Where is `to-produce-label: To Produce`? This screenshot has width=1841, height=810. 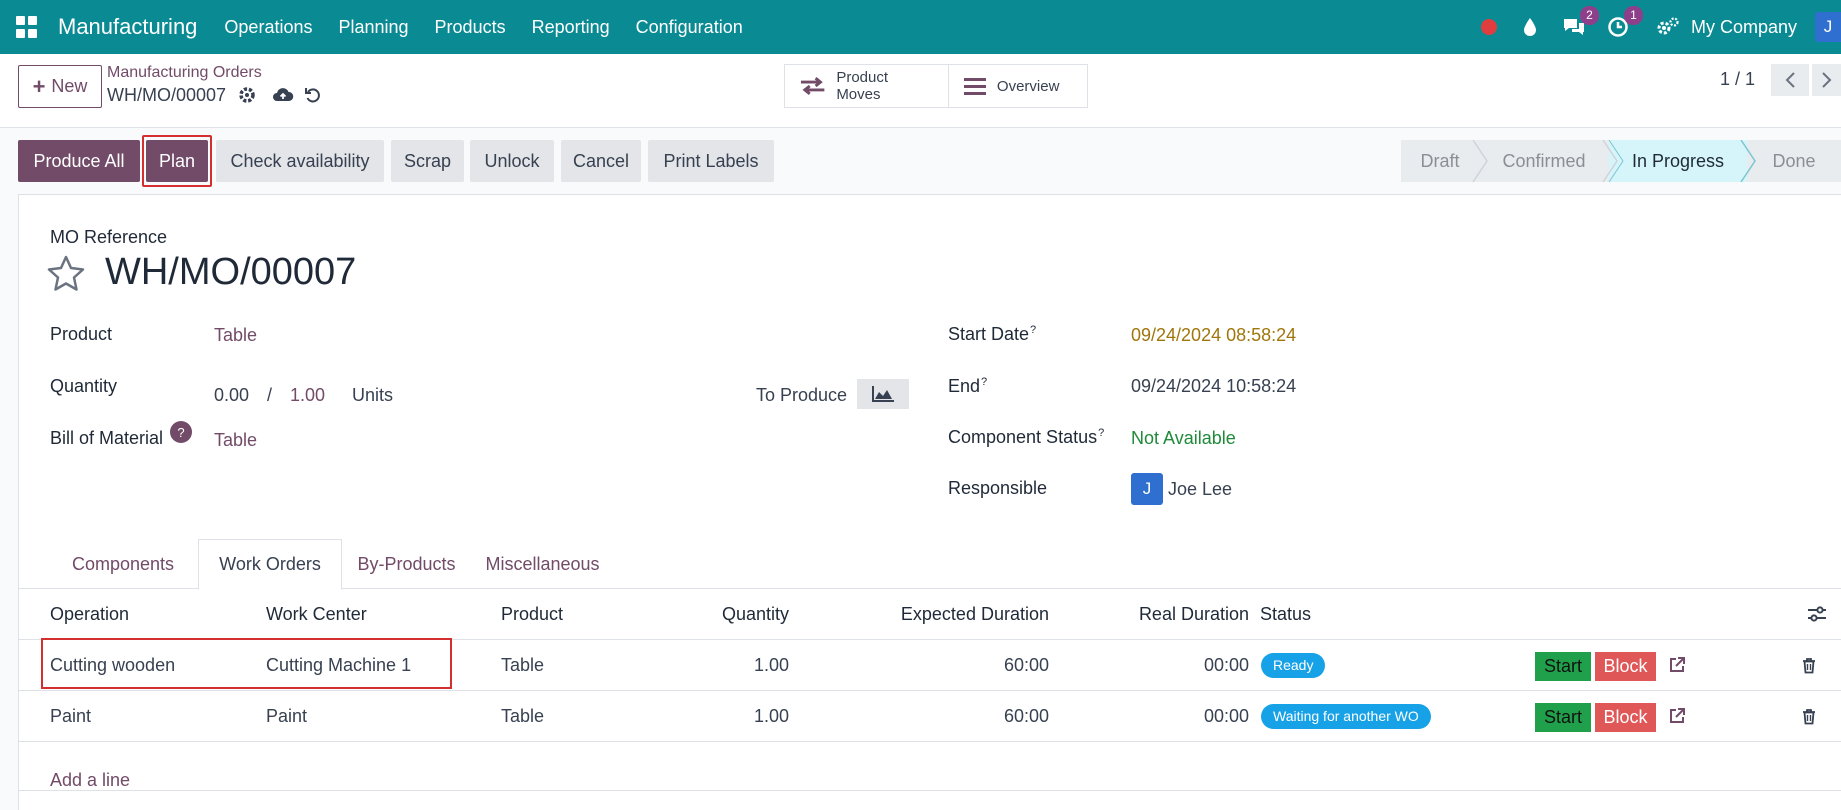 to-produce-label: To Produce is located at coordinates (802, 395).